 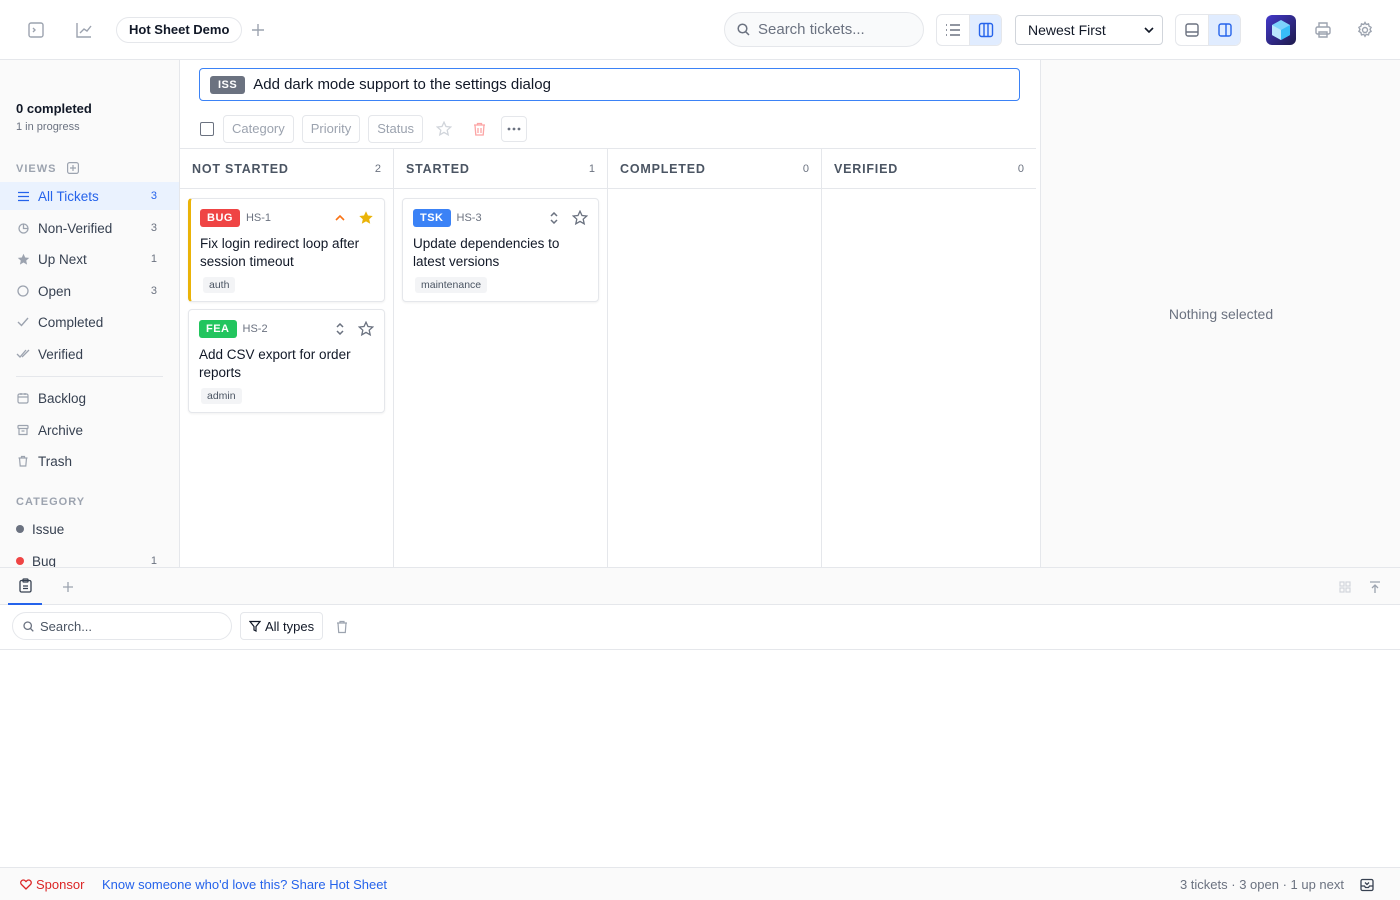 I want to click on sidebar-item-archive: Archive, so click(x=89, y=430).